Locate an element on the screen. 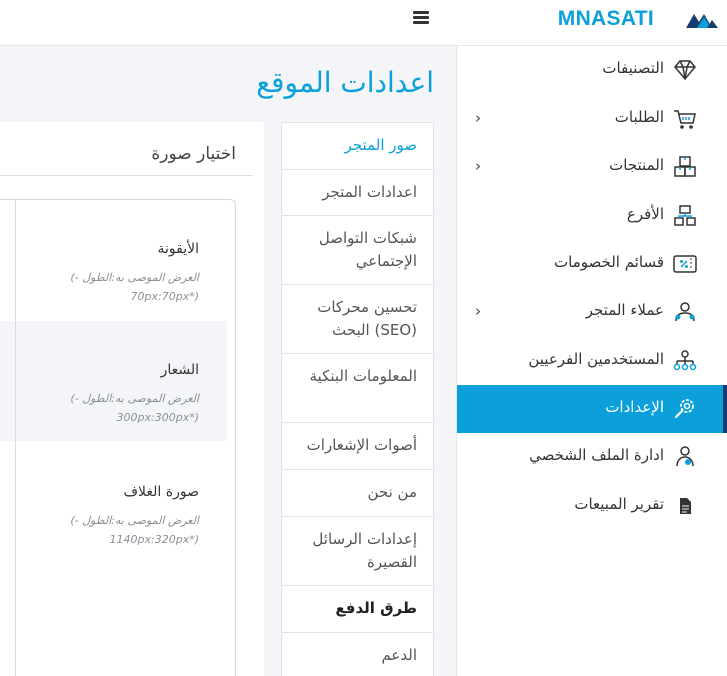 The height and width of the screenshot is (676, 727). hamburger-icon is located at coordinates (421, 18).